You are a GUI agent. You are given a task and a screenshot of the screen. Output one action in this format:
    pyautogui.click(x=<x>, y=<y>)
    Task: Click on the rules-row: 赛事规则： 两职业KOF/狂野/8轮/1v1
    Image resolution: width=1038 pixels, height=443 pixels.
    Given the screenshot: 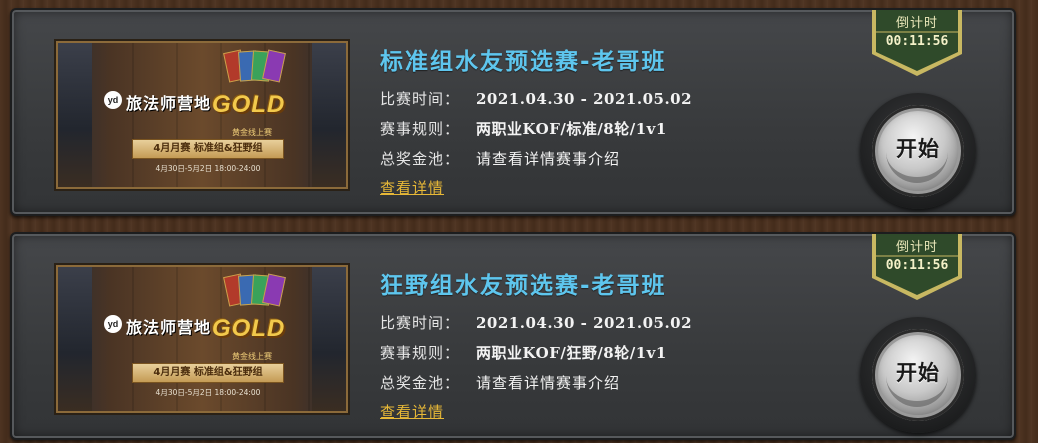 What is the action you would take?
    pyautogui.click(x=523, y=352)
    